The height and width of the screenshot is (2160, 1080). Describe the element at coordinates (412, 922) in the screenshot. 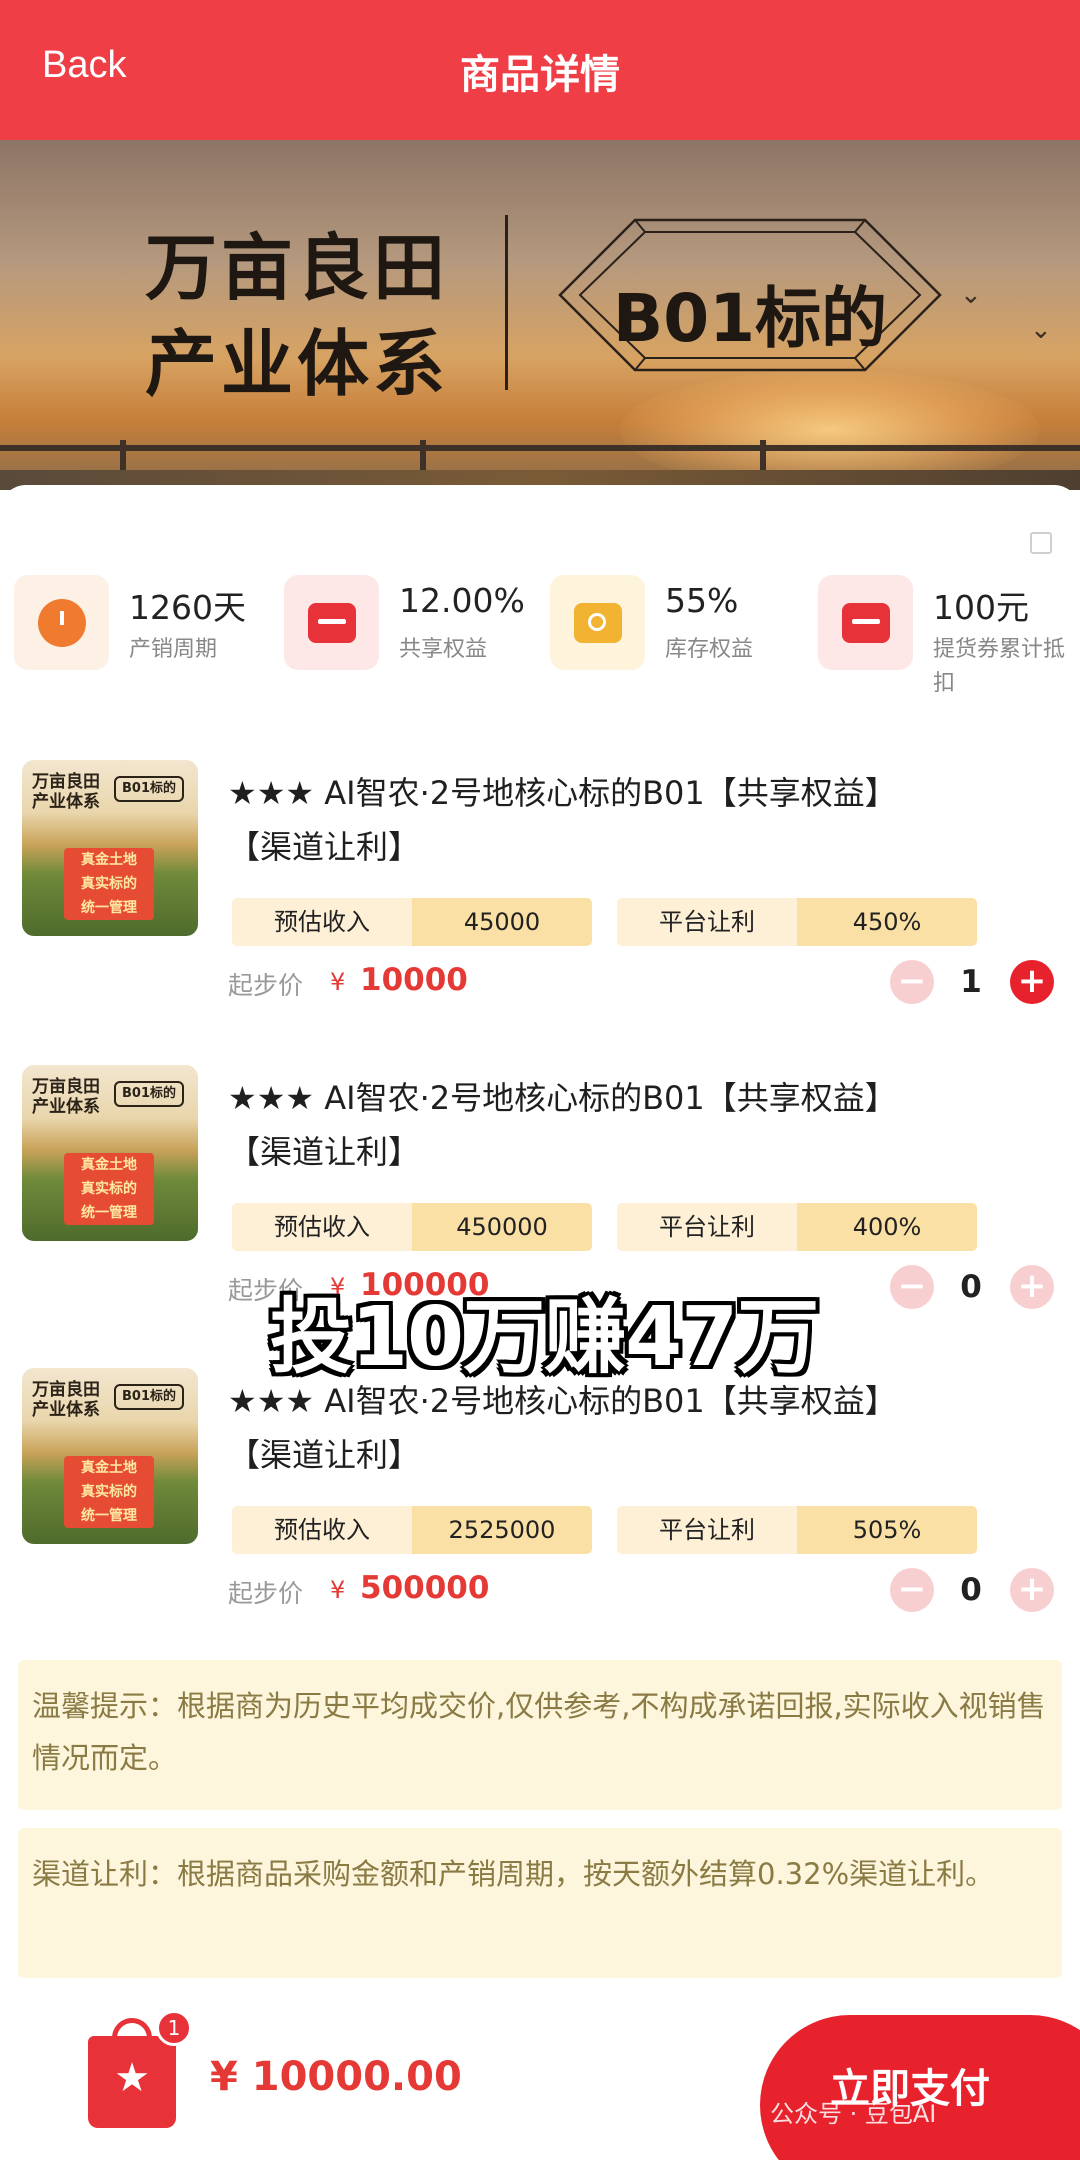

I see `income-pill: 预估收入 45000` at that location.